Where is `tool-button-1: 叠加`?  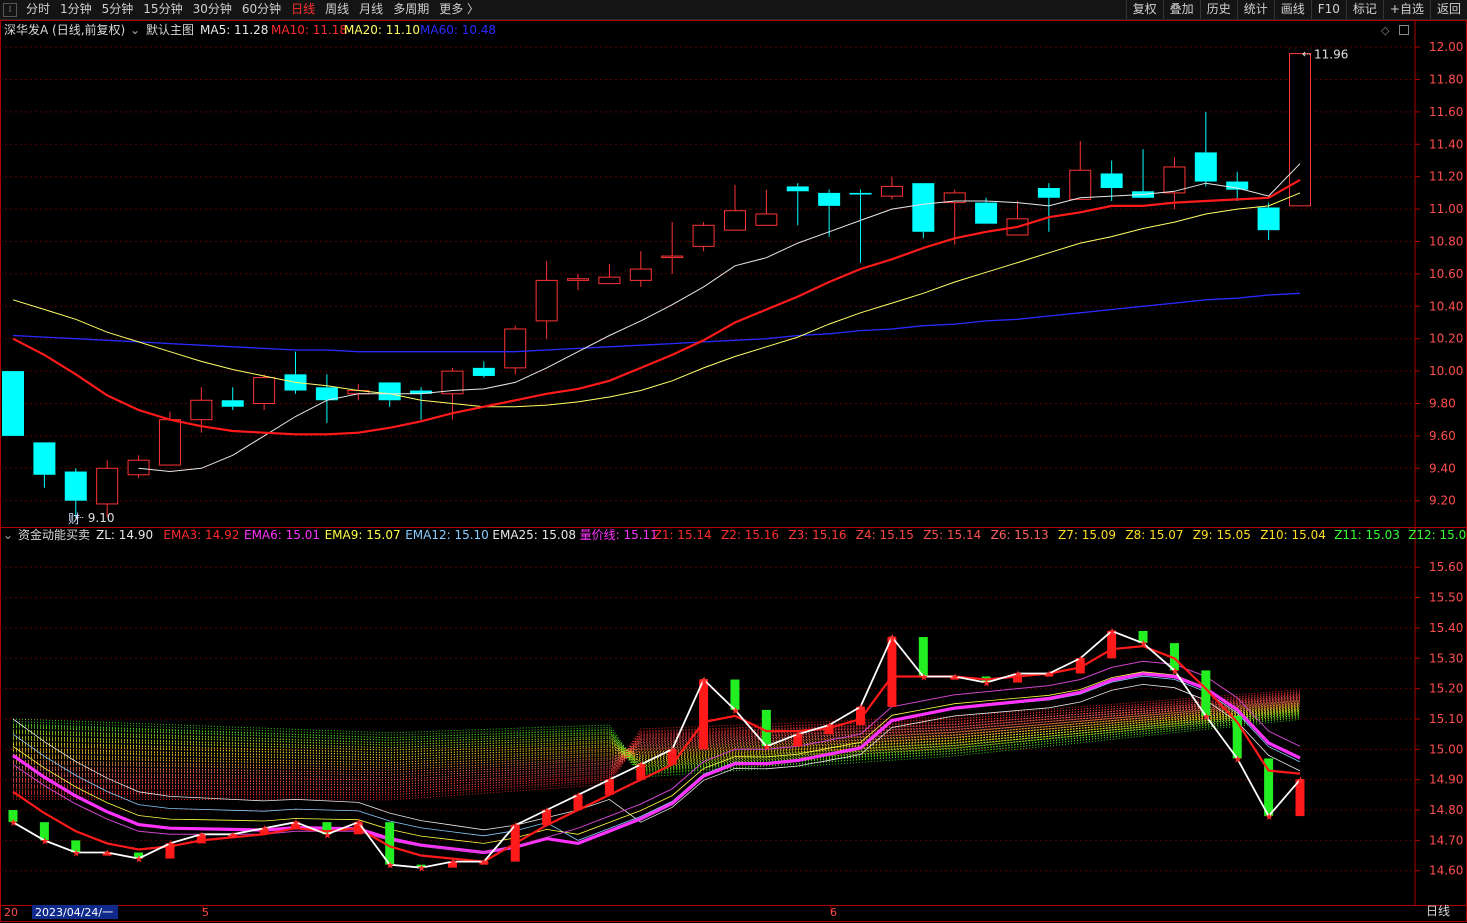 tool-button-1: 叠加 is located at coordinates (1181, 9).